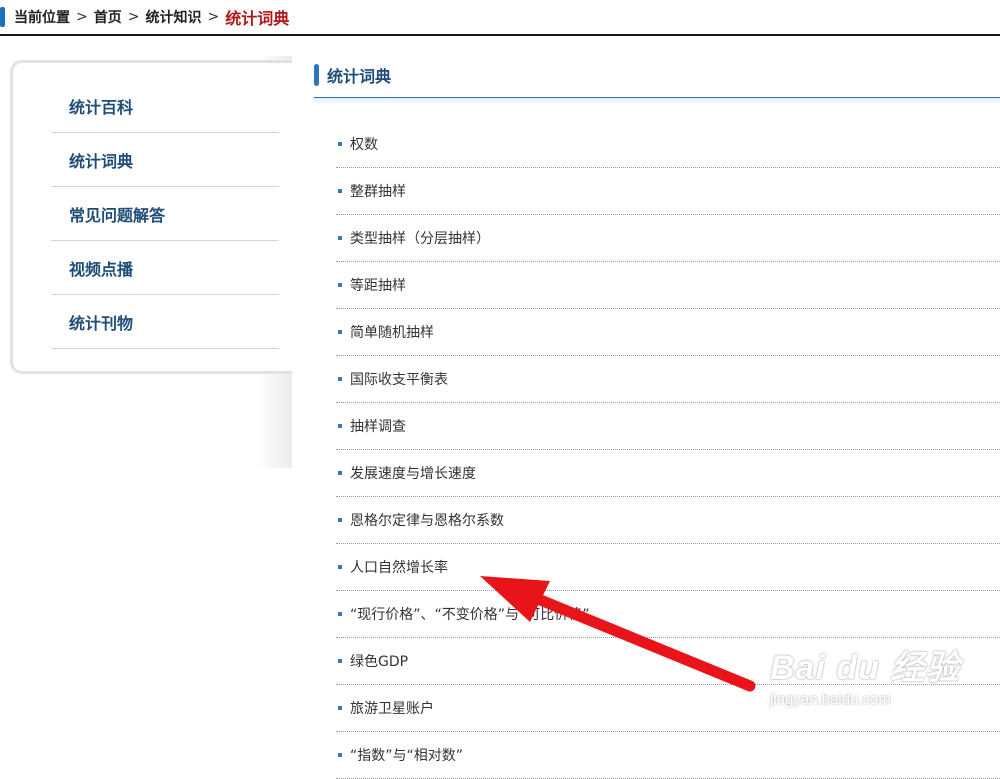  I want to click on term-label: 类型抽样（分层抽样）, so click(420, 239).